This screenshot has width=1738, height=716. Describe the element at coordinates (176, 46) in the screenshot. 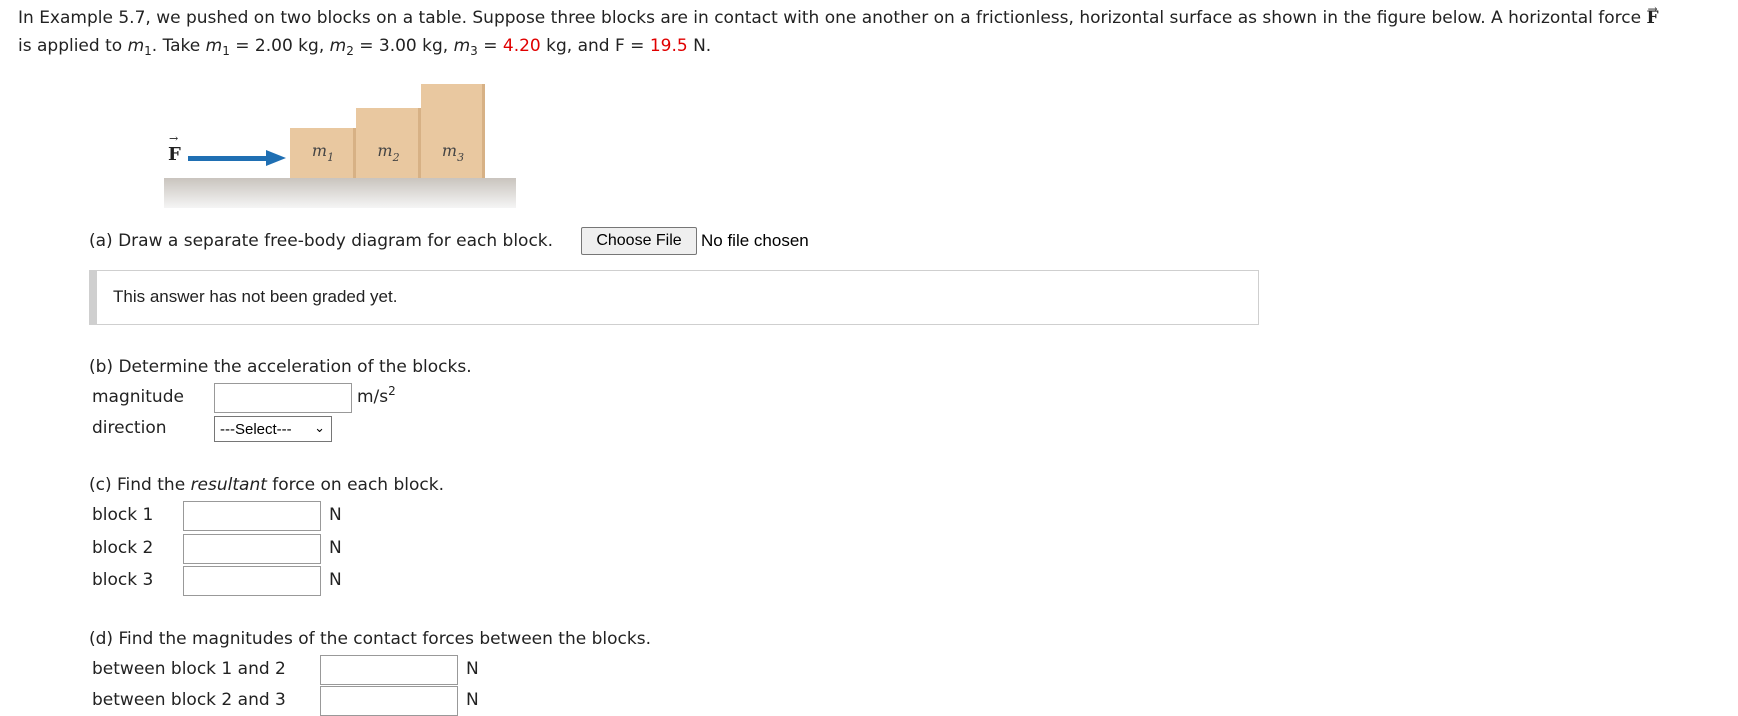

I see `take-text: . Take` at that location.